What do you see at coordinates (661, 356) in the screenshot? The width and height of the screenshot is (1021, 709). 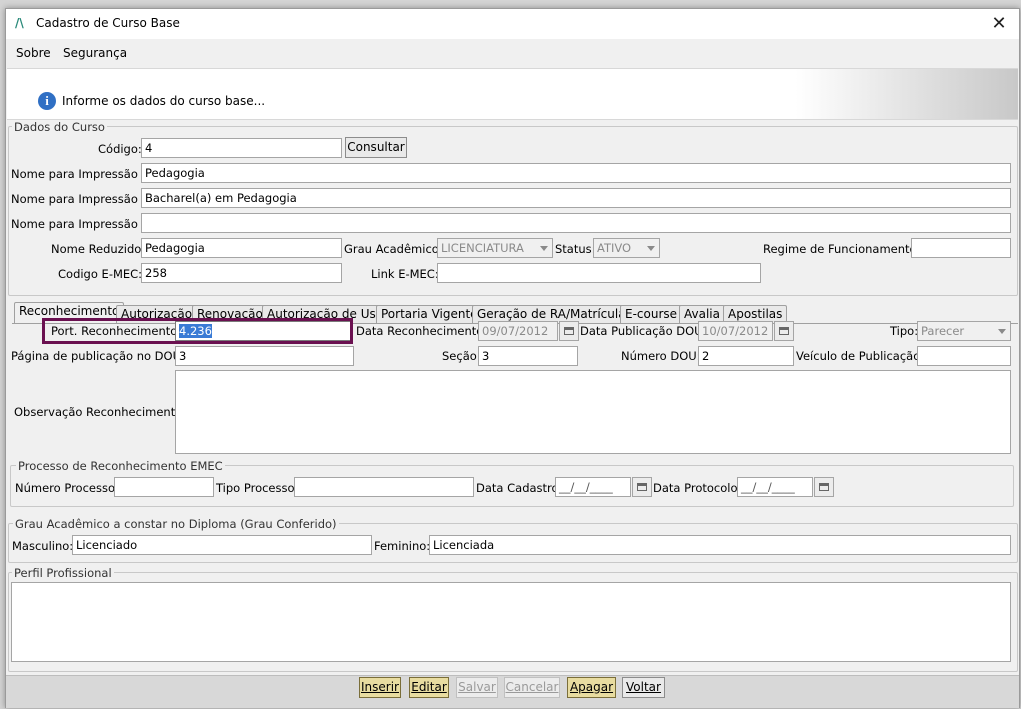 I see `numero-dou-label: Número DOU:` at bounding box center [661, 356].